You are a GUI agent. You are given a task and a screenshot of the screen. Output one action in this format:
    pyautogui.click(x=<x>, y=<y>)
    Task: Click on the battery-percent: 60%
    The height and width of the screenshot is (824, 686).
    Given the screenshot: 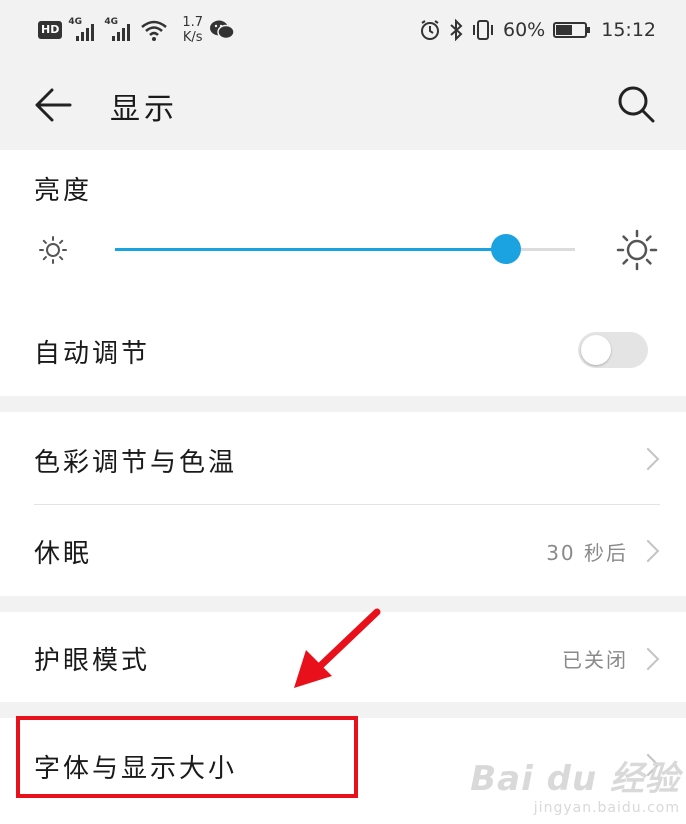 What is the action you would take?
    pyautogui.click(x=524, y=30)
    